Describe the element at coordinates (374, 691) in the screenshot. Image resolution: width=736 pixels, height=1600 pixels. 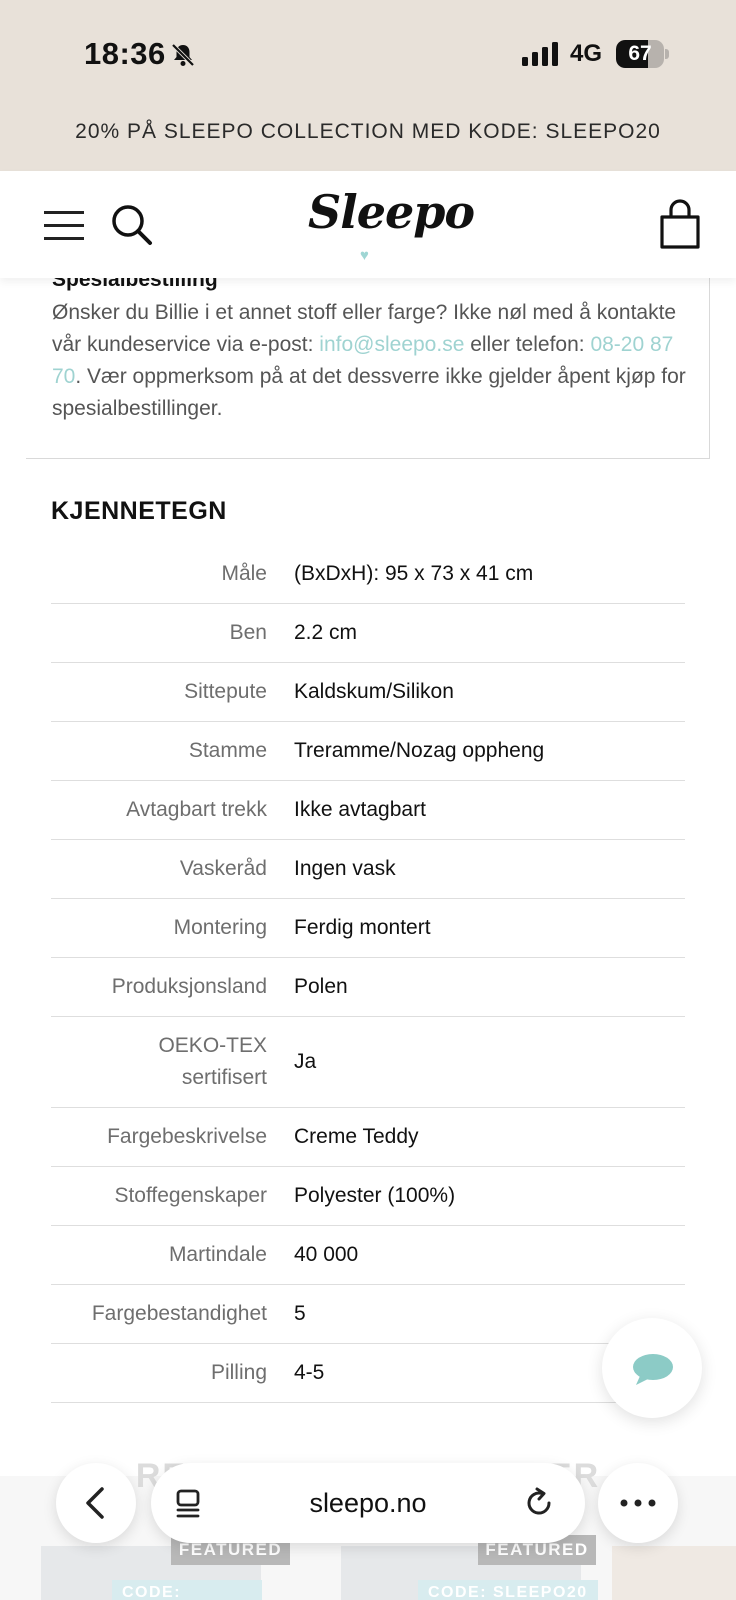
I see `spec-value: Kaldskum/Silikon` at that location.